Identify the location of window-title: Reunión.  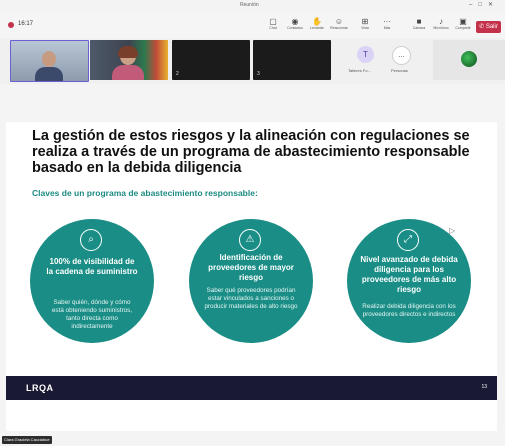
(249, 5).